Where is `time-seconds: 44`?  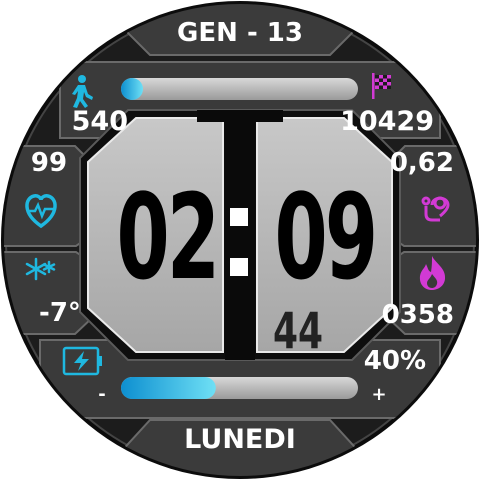
time-seconds: 44 is located at coordinates (298, 331).